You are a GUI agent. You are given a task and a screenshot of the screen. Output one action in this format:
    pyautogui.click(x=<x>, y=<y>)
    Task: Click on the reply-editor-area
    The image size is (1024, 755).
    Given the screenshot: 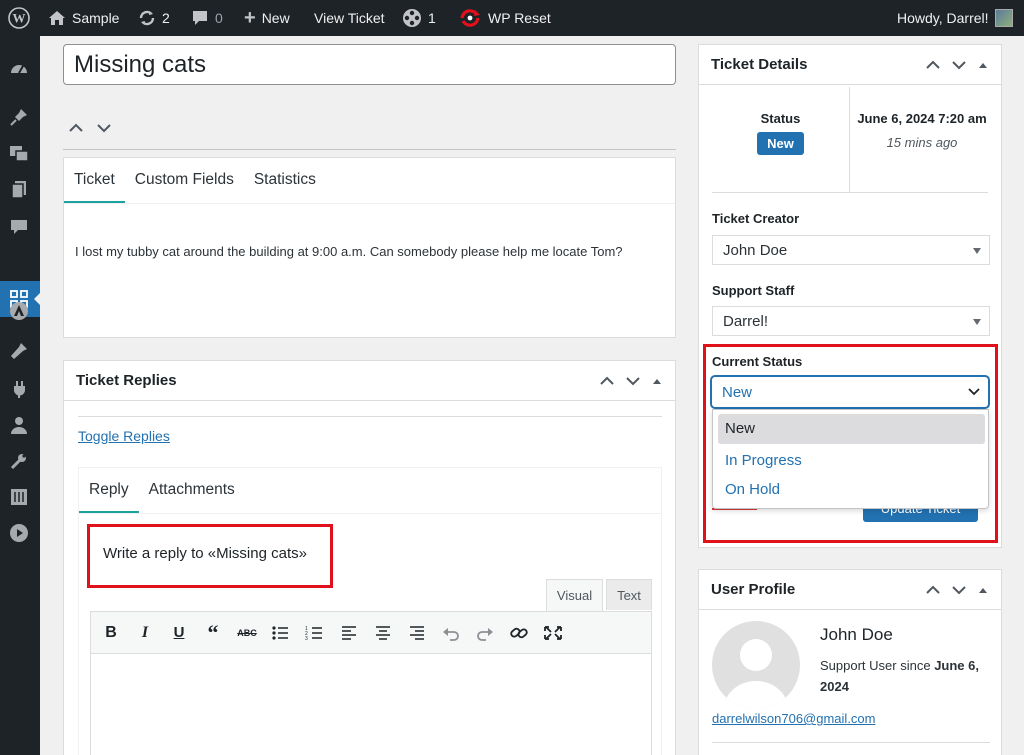 What is the action you would take?
    pyautogui.click(x=371, y=704)
    